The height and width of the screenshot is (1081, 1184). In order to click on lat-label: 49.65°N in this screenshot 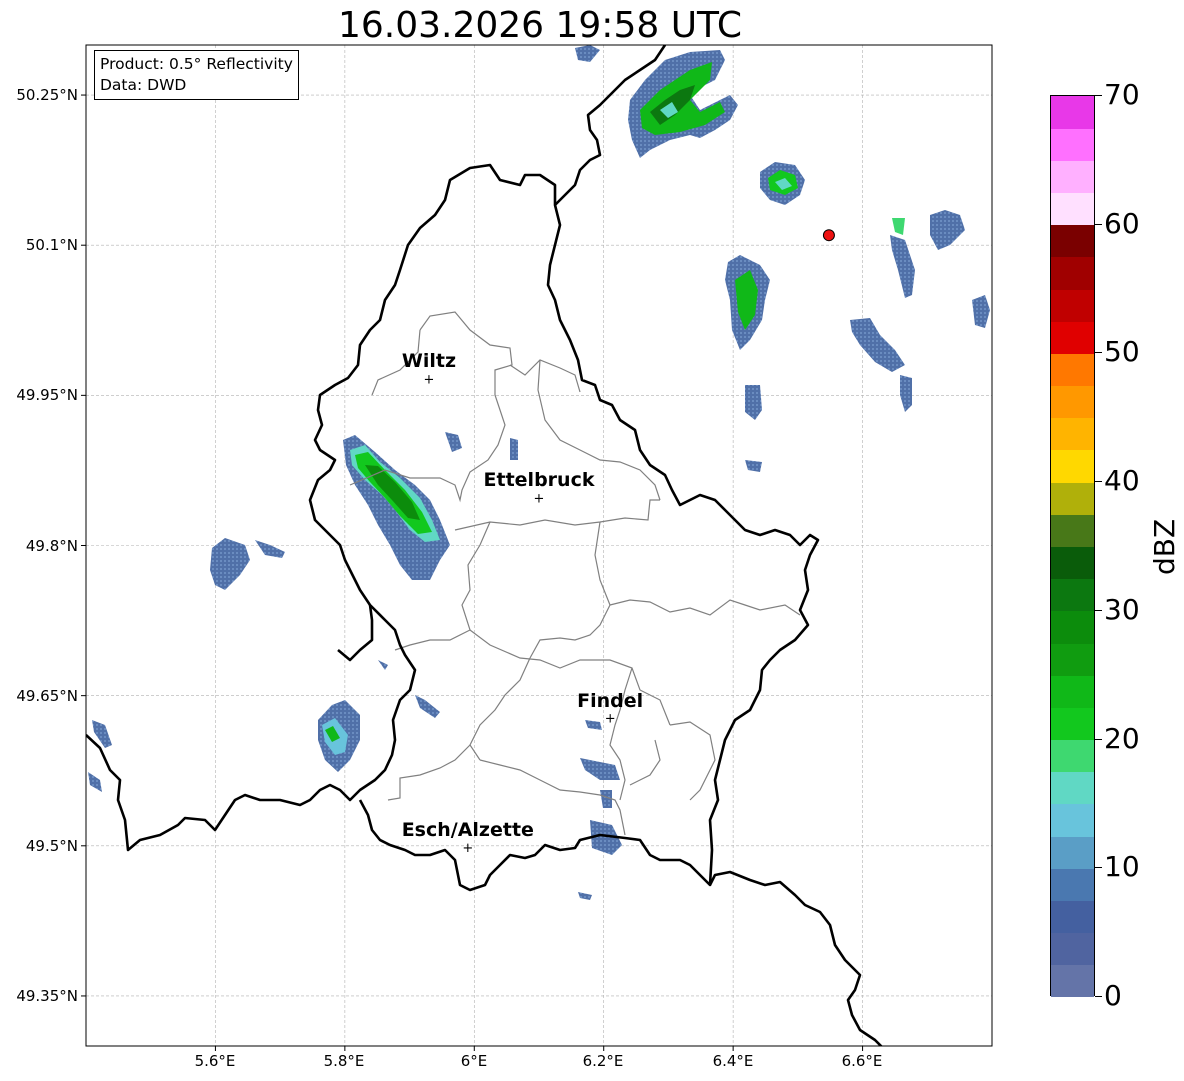, I will do `click(47, 696)`.